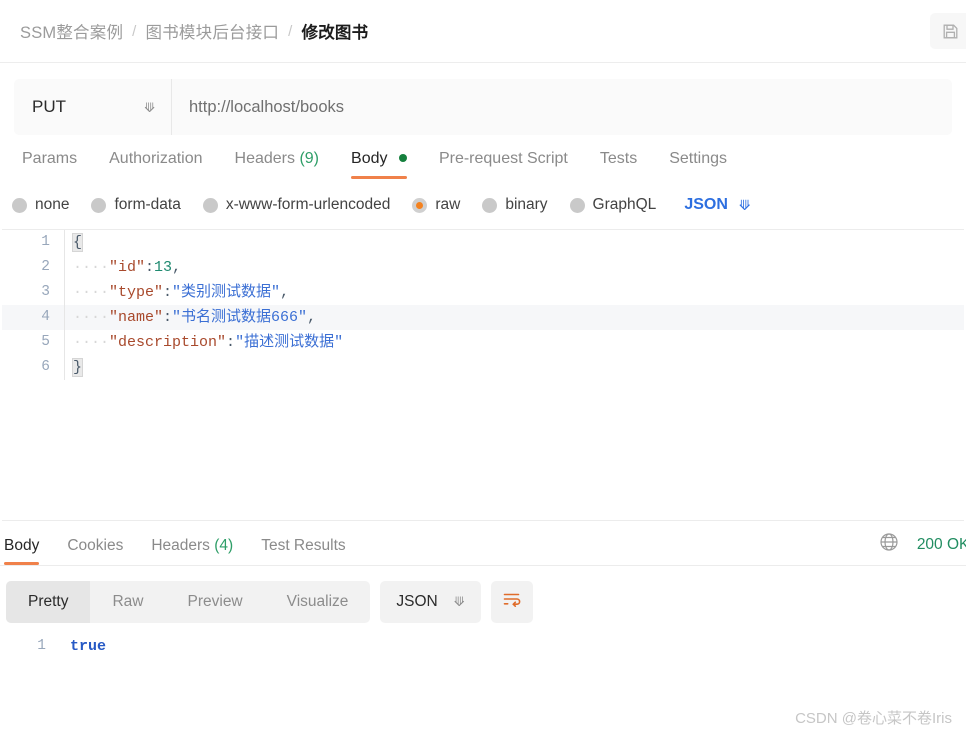  I want to click on code-line-active: 4 ····"name":"书名测试数据666",, so click(483, 317).